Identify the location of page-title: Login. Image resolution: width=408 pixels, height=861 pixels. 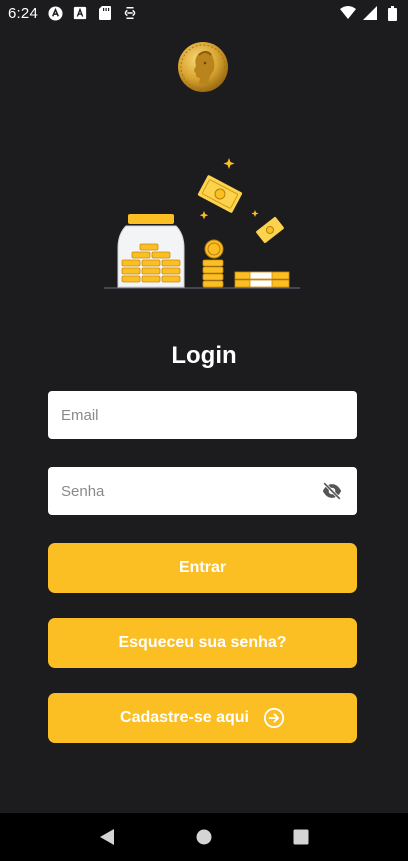
(204, 355).